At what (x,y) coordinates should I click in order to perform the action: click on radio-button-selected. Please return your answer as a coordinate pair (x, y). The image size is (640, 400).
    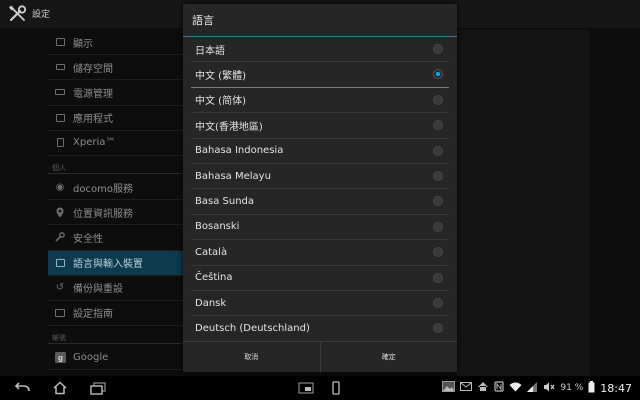
    Looking at the image, I should click on (438, 74).